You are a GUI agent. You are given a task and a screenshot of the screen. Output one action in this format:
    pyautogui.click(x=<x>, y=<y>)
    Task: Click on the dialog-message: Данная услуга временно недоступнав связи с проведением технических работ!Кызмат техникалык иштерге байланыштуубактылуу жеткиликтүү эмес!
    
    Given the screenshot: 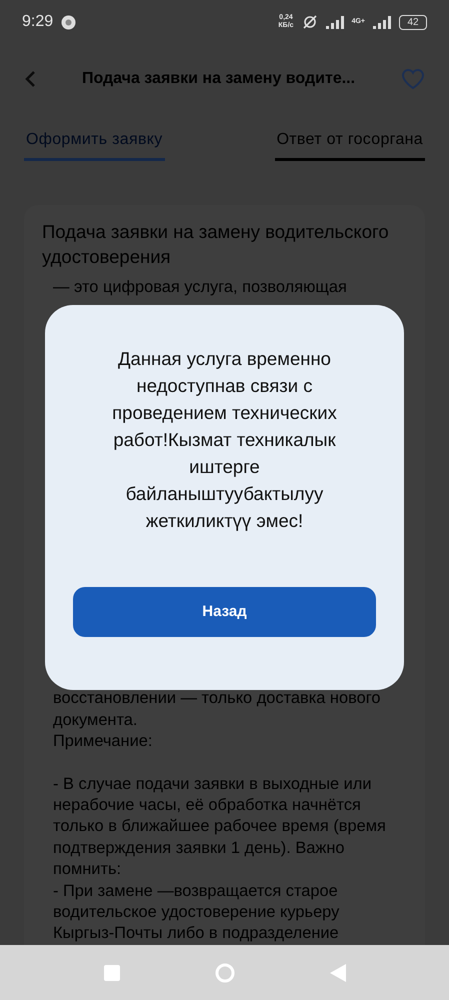 What is the action you would take?
    pyautogui.click(x=224, y=440)
    